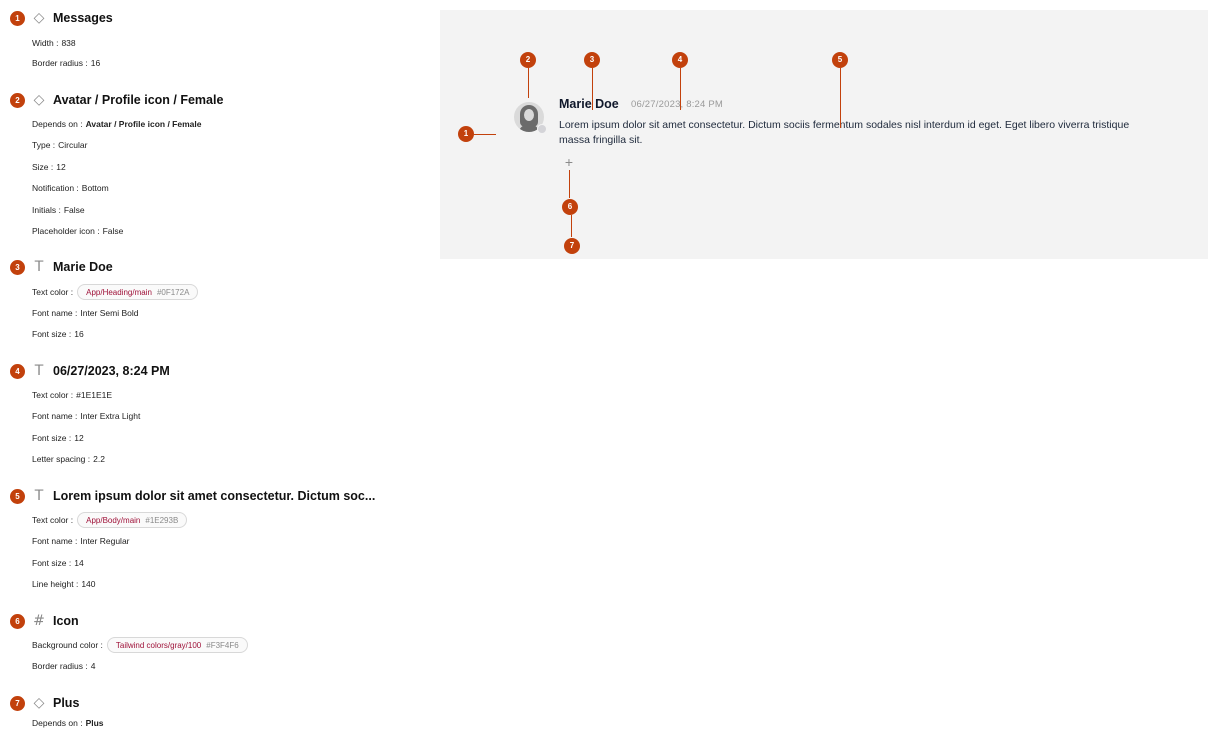  Describe the element at coordinates (79, 563) in the screenshot. I see `prop-value: 14` at that location.